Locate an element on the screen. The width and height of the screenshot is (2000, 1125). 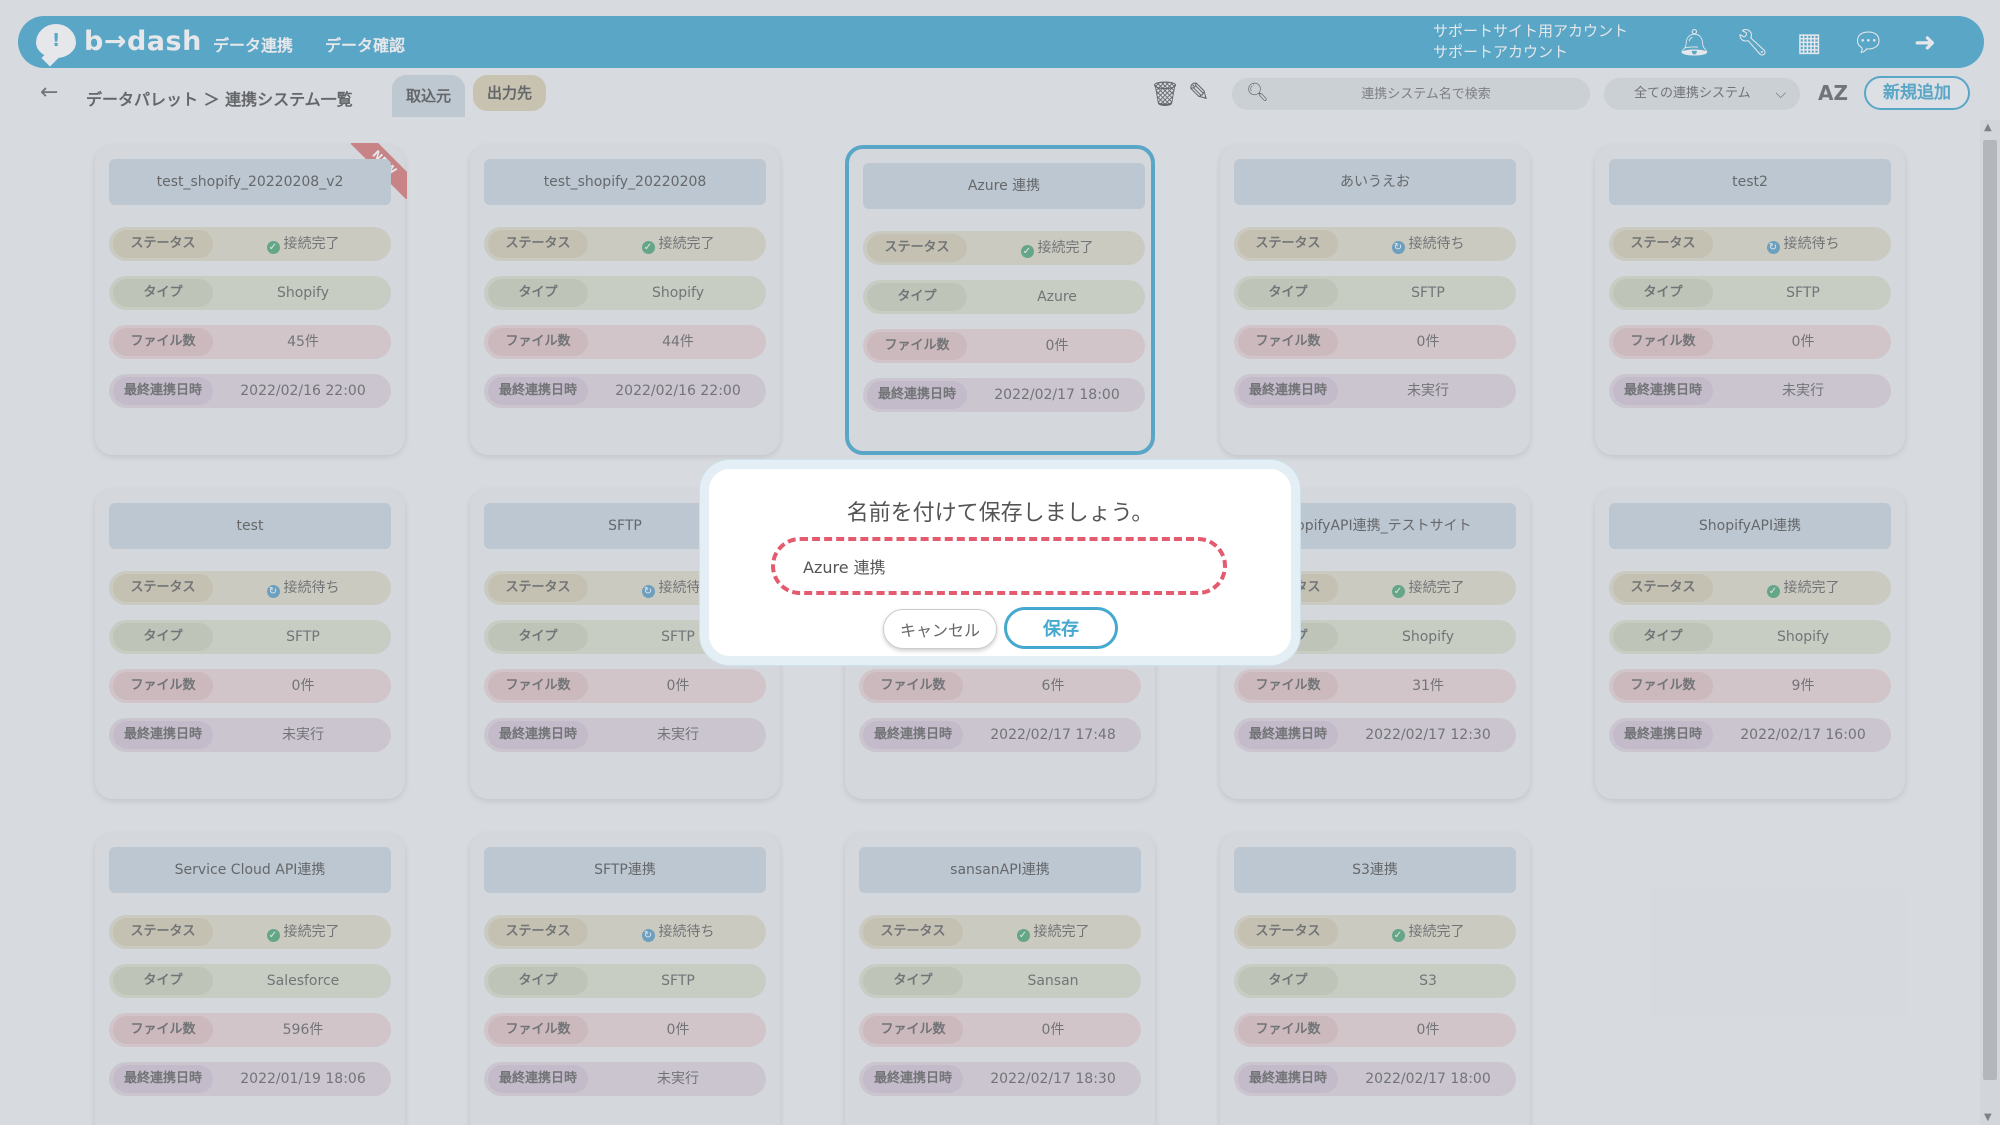
save-button: 保存 is located at coordinates (1061, 628).